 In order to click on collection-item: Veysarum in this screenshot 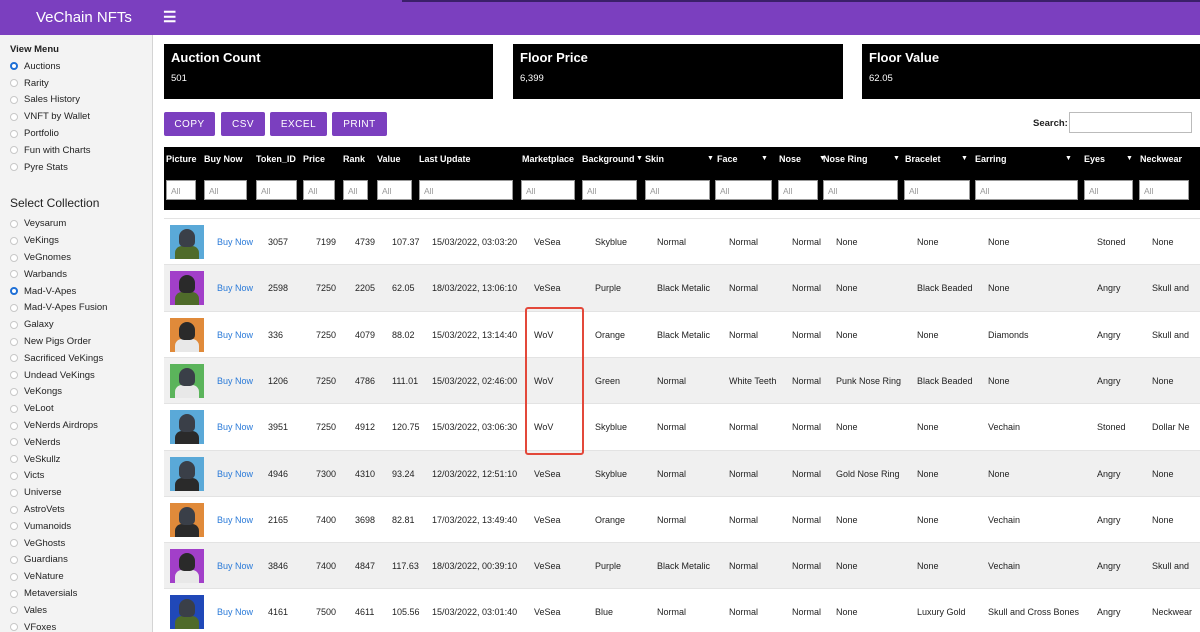, I will do `click(76, 224)`.